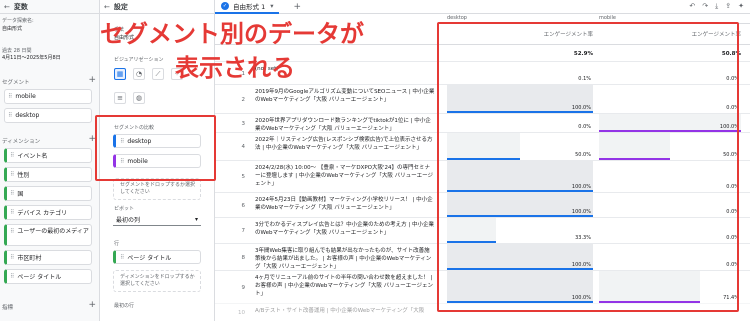 The width and height of the screenshot is (750, 321). I want to click on row-number: 4, so click(243, 147).